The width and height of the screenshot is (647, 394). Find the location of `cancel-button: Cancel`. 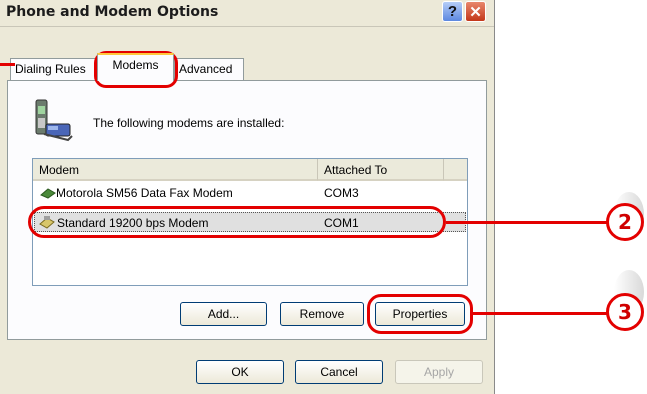

cancel-button: Cancel is located at coordinates (339, 372).